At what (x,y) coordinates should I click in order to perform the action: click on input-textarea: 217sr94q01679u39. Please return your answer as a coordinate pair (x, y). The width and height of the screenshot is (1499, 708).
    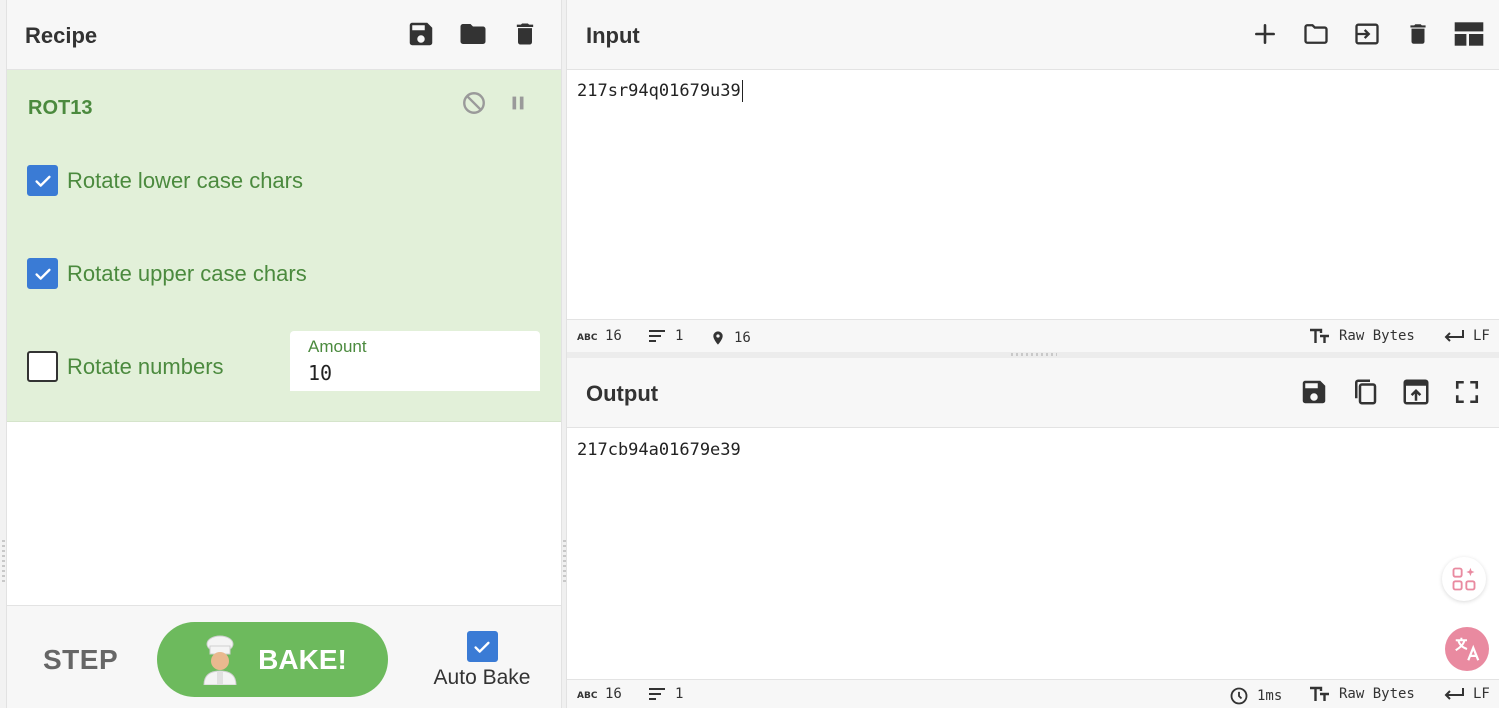
    Looking at the image, I should click on (660, 91).